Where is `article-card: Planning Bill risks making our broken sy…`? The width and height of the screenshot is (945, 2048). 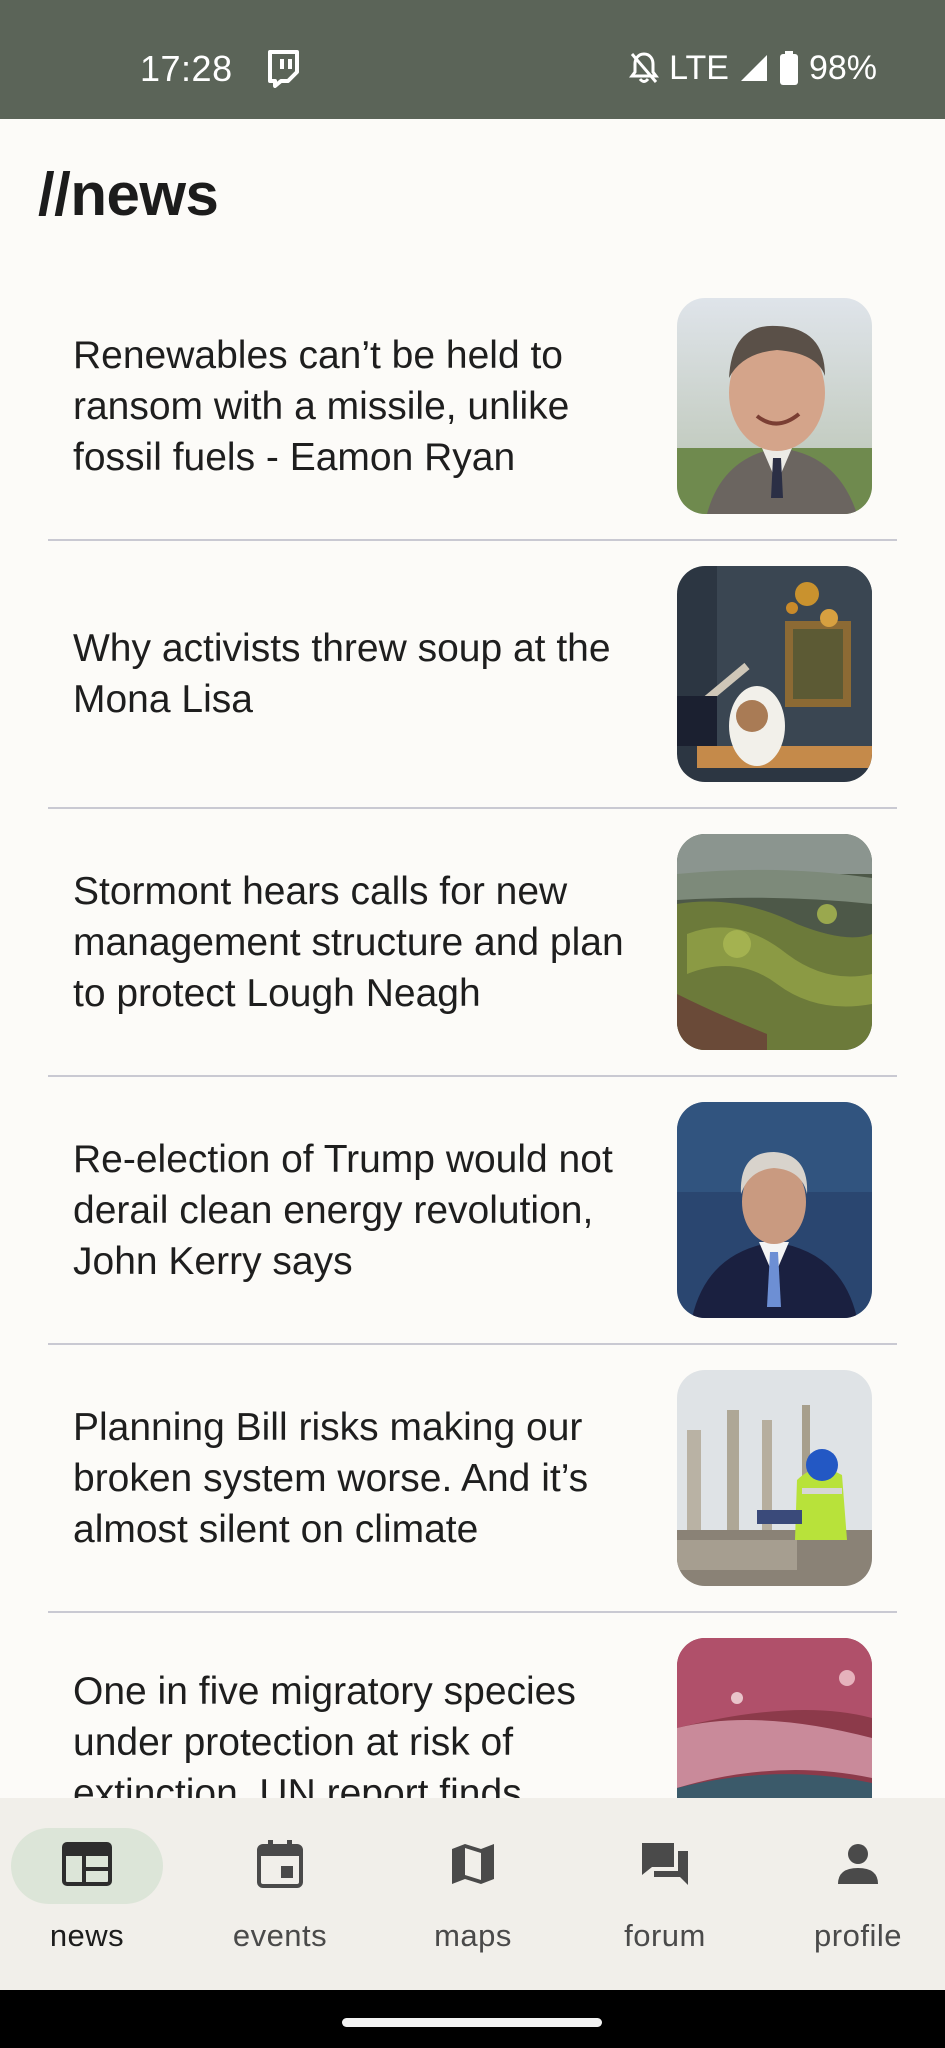 article-card: Planning Bill risks making our broken sy… is located at coordinates (472, 1504).